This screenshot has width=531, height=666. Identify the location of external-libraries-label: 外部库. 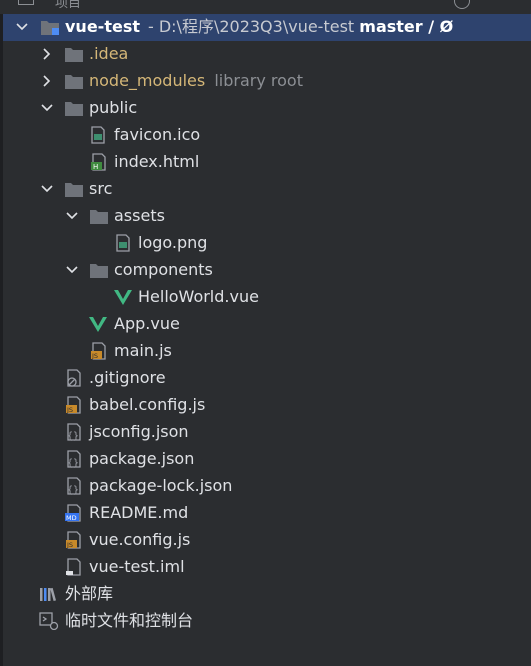
(89, 593).